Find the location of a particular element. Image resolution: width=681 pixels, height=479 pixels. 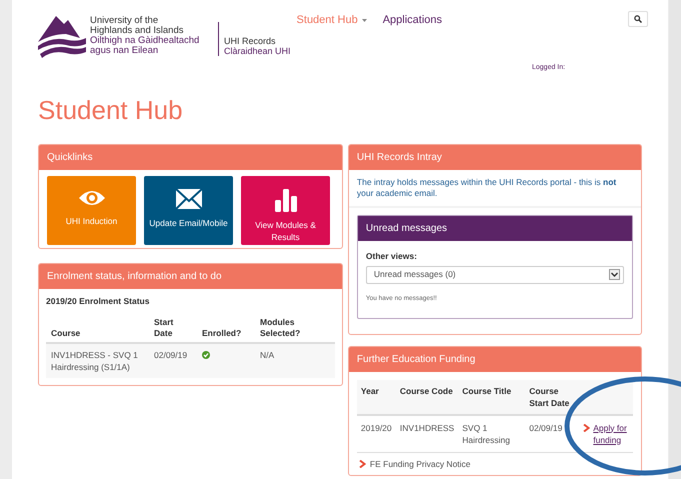

scrollbar is located at coordinates (675, 239).